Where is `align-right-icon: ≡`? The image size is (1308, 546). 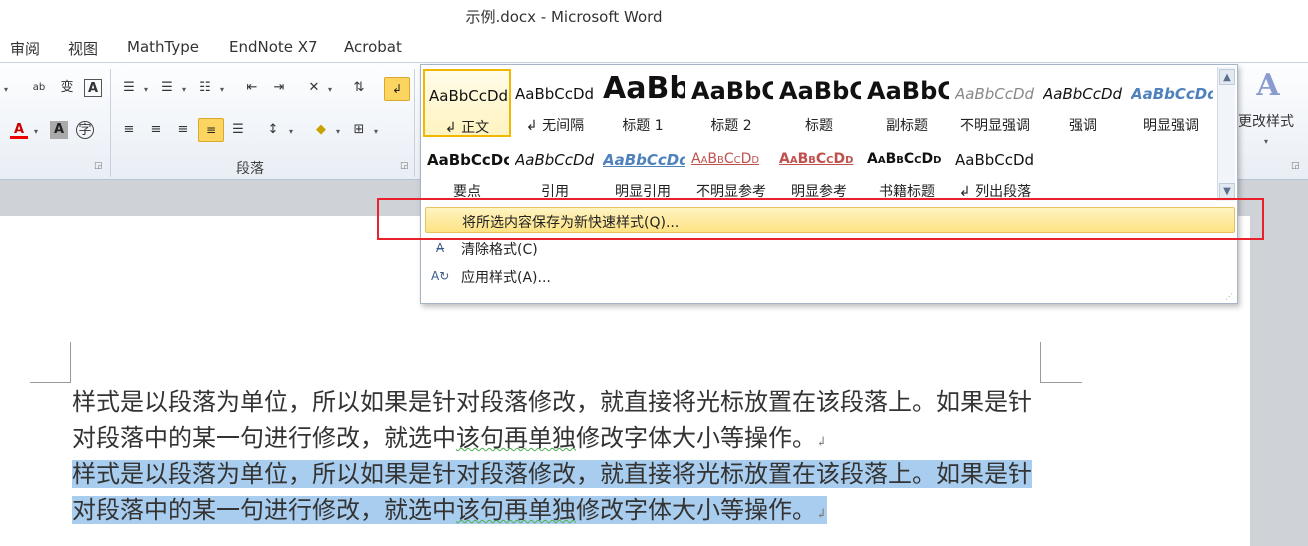 align-right-icon: ≡ is located at coordinates (183, 130).